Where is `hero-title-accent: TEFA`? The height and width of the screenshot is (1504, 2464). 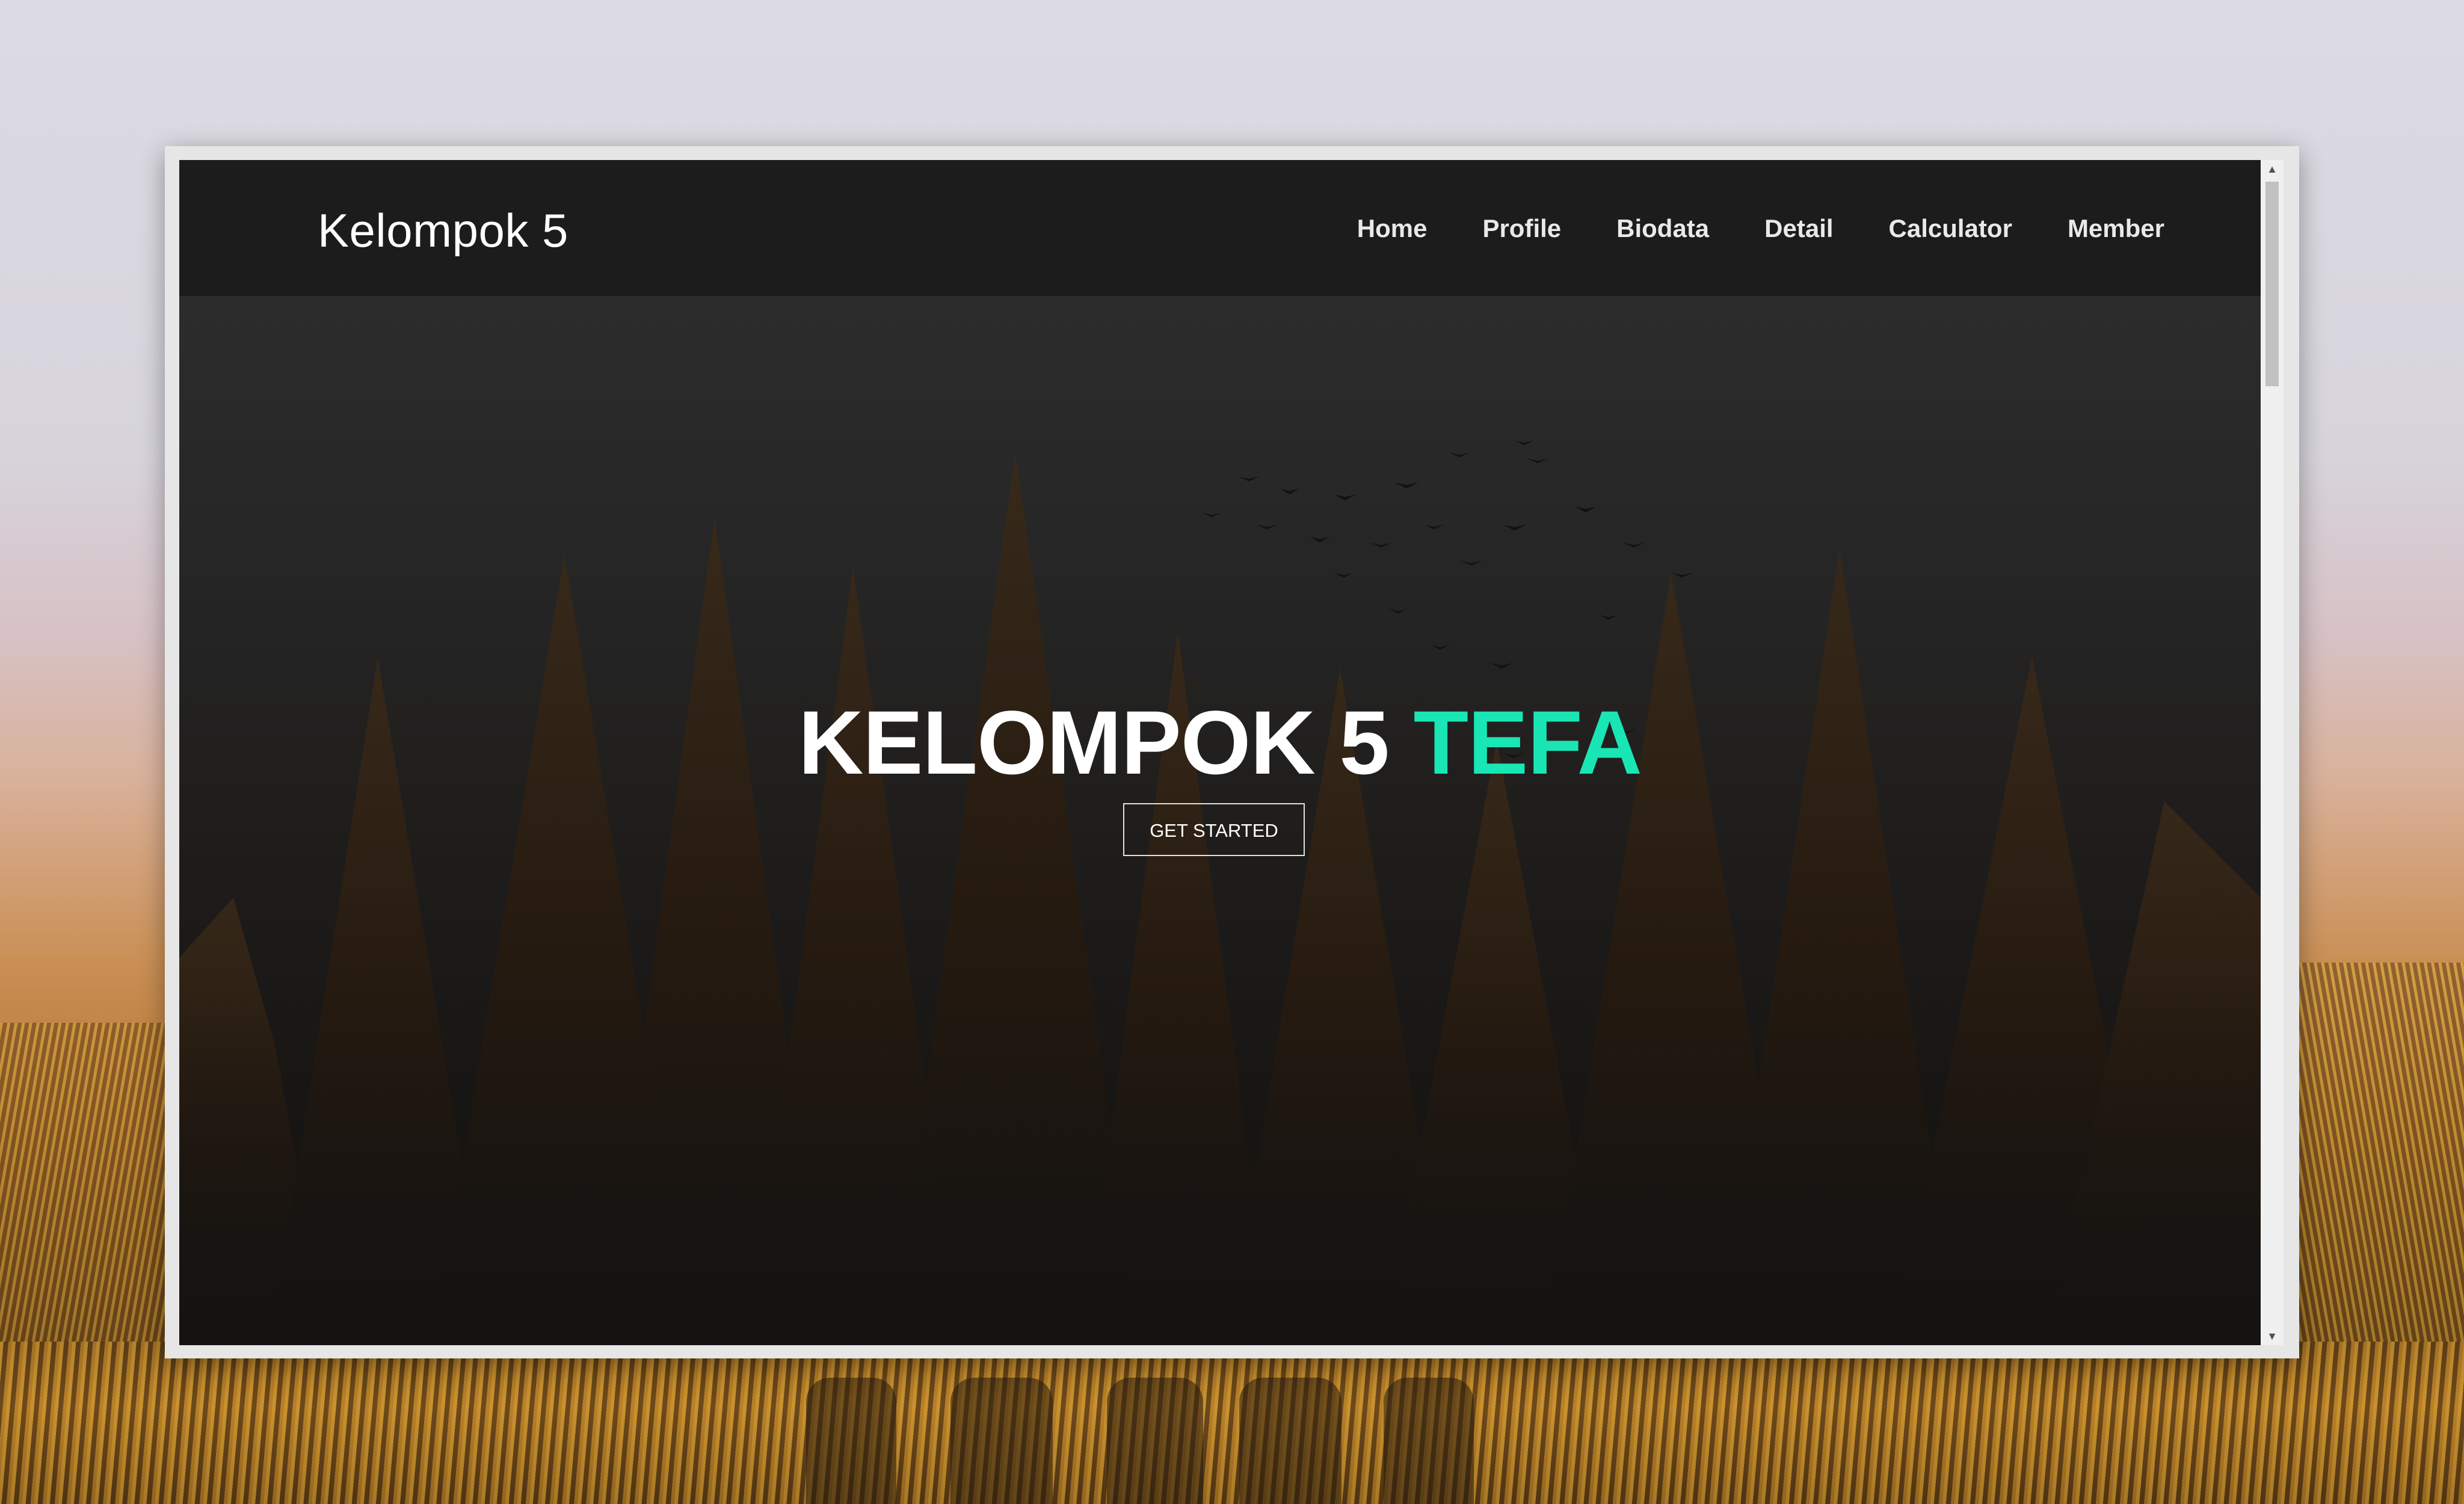
hero-title-accent: TEFA is located at coordinates (1528, 742).